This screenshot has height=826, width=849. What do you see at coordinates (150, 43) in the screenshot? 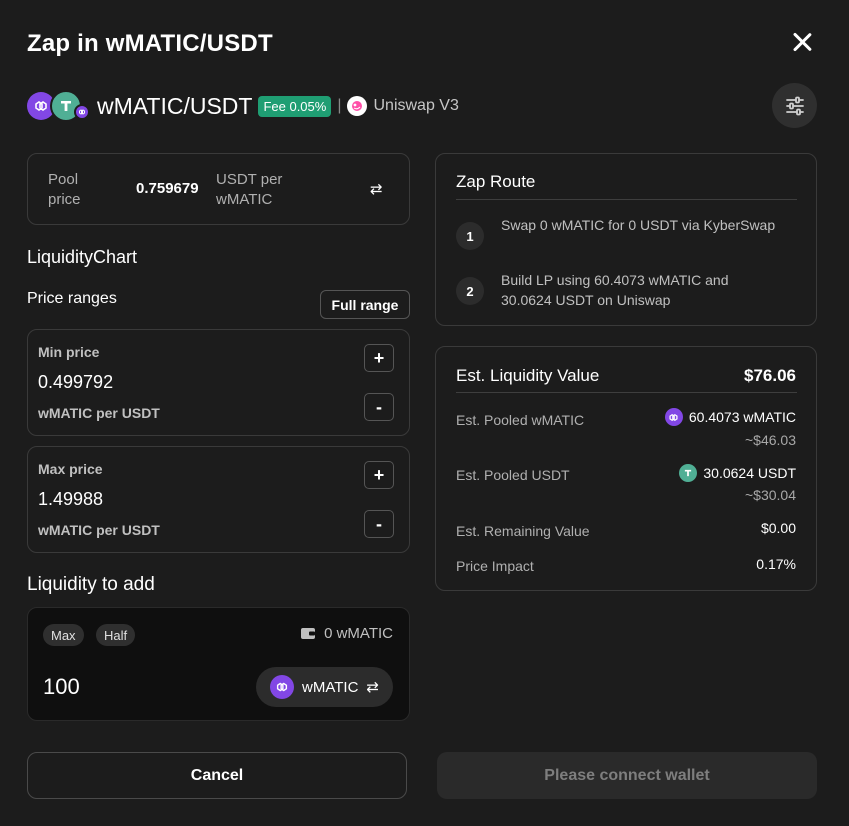
I see `modal-title: Zap in wMATIC/USDT` at bounding box center [150, 43].